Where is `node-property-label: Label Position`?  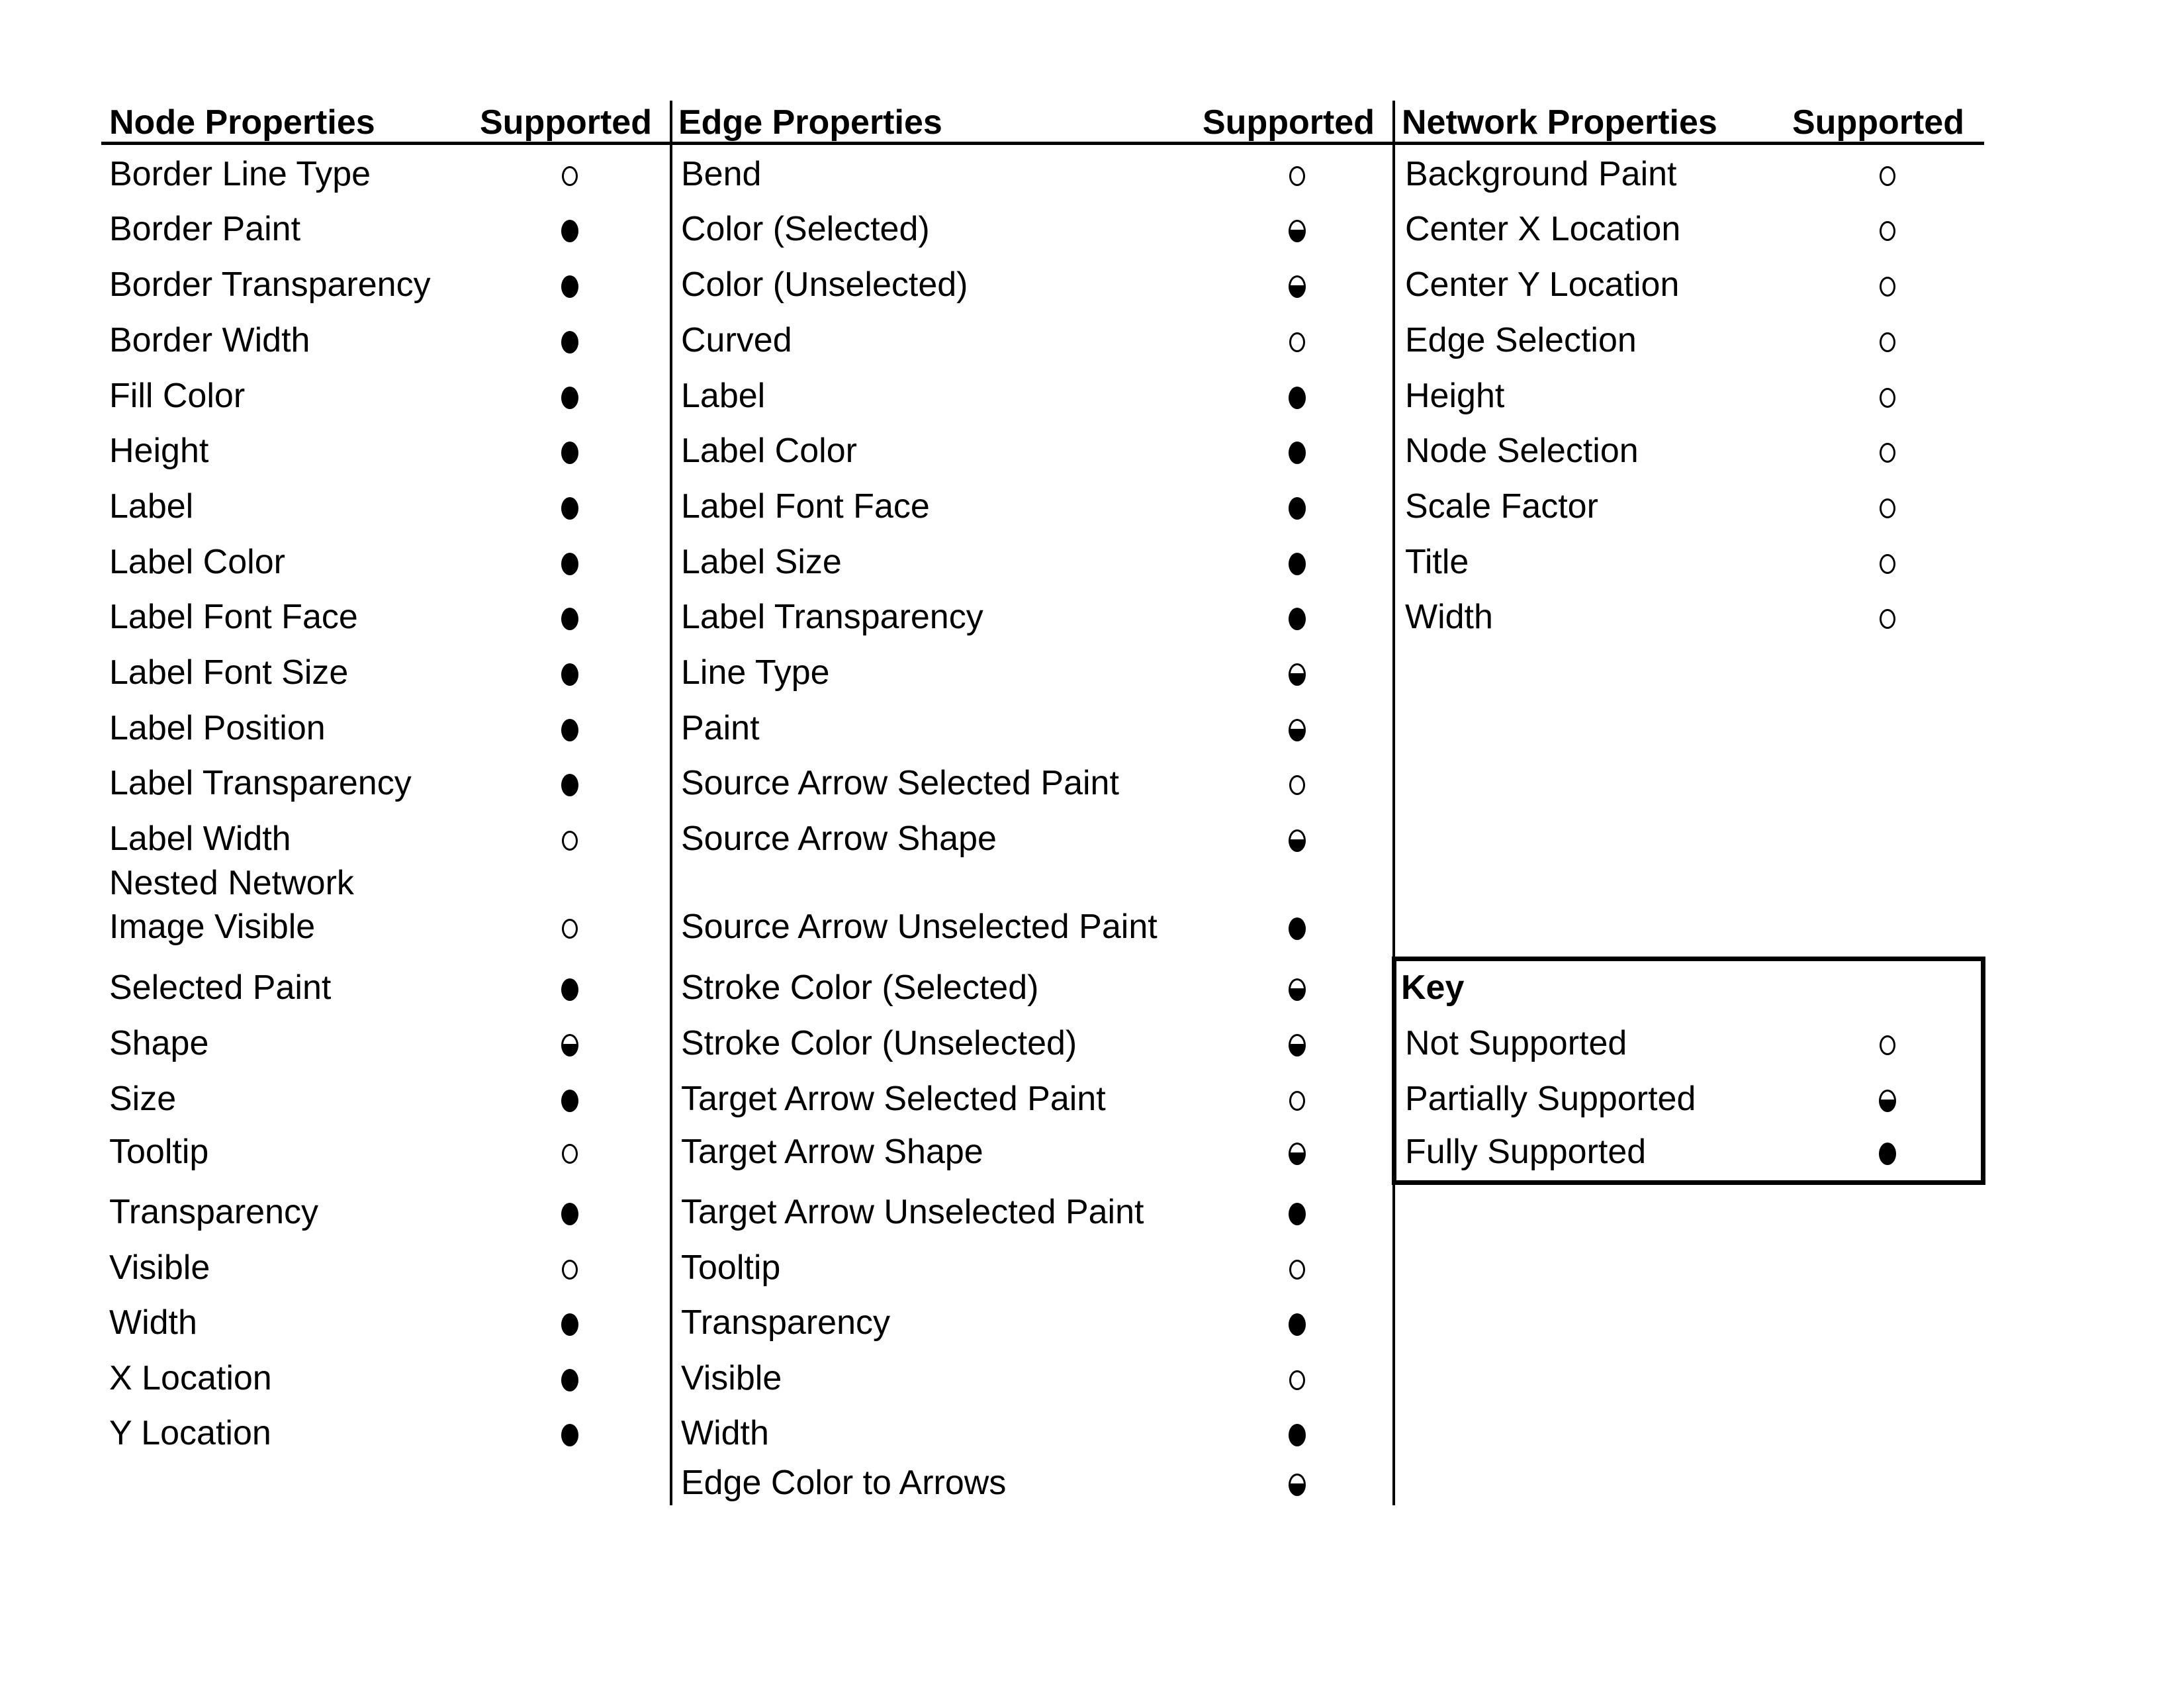
node-property-label: Label Position is located at coordinates (218, 728).